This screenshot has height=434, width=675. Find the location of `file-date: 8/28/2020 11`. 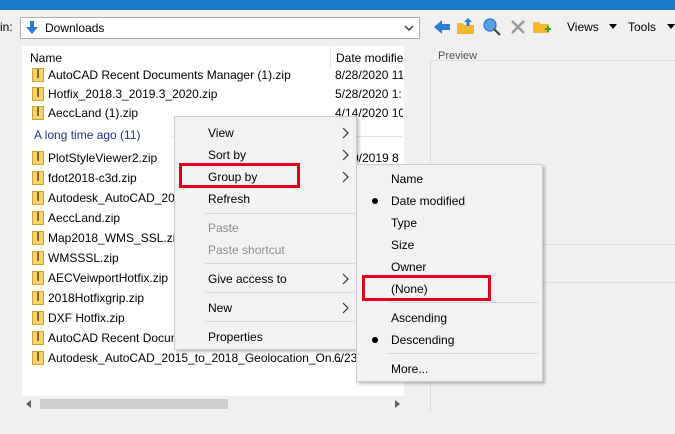

file-date: 8/28/2020 11 is located at coordinates (369, 75).